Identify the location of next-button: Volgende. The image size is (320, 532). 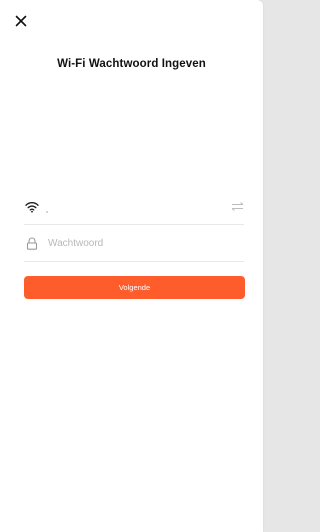
(134, 287).